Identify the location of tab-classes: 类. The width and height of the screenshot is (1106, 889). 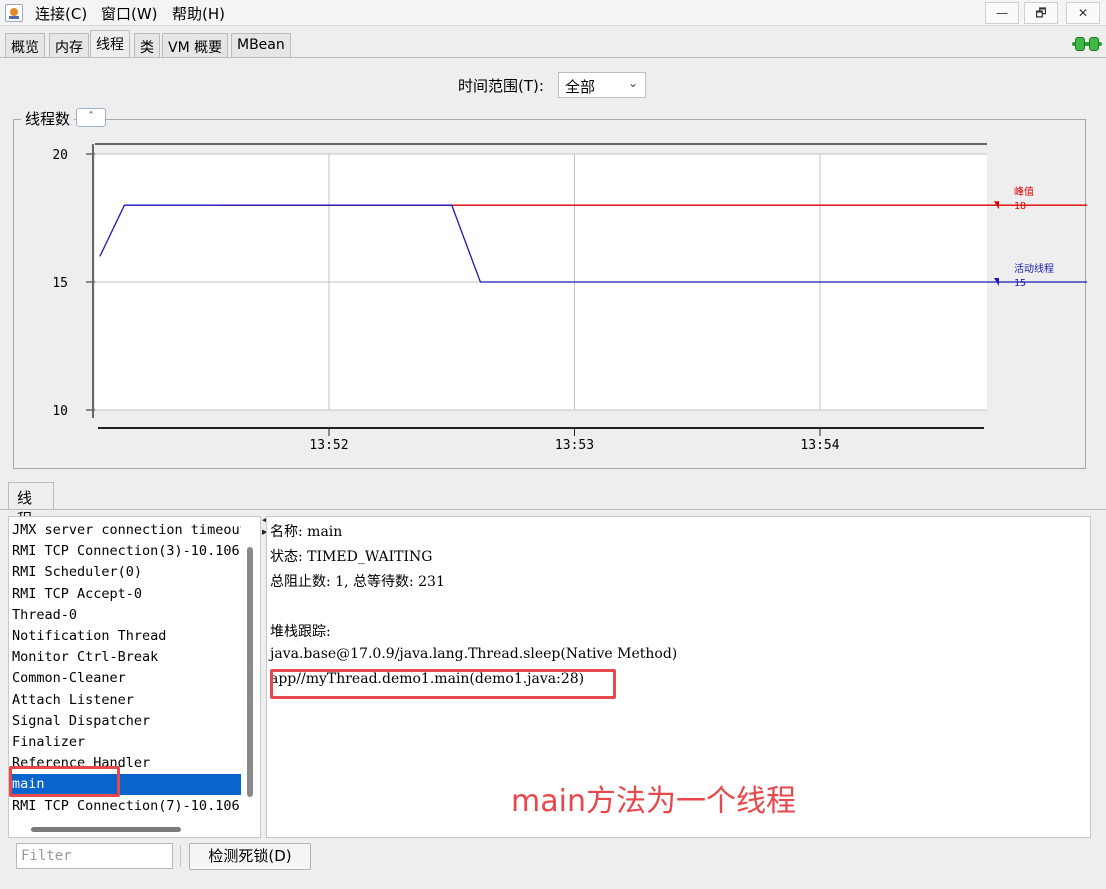
(147, 45).